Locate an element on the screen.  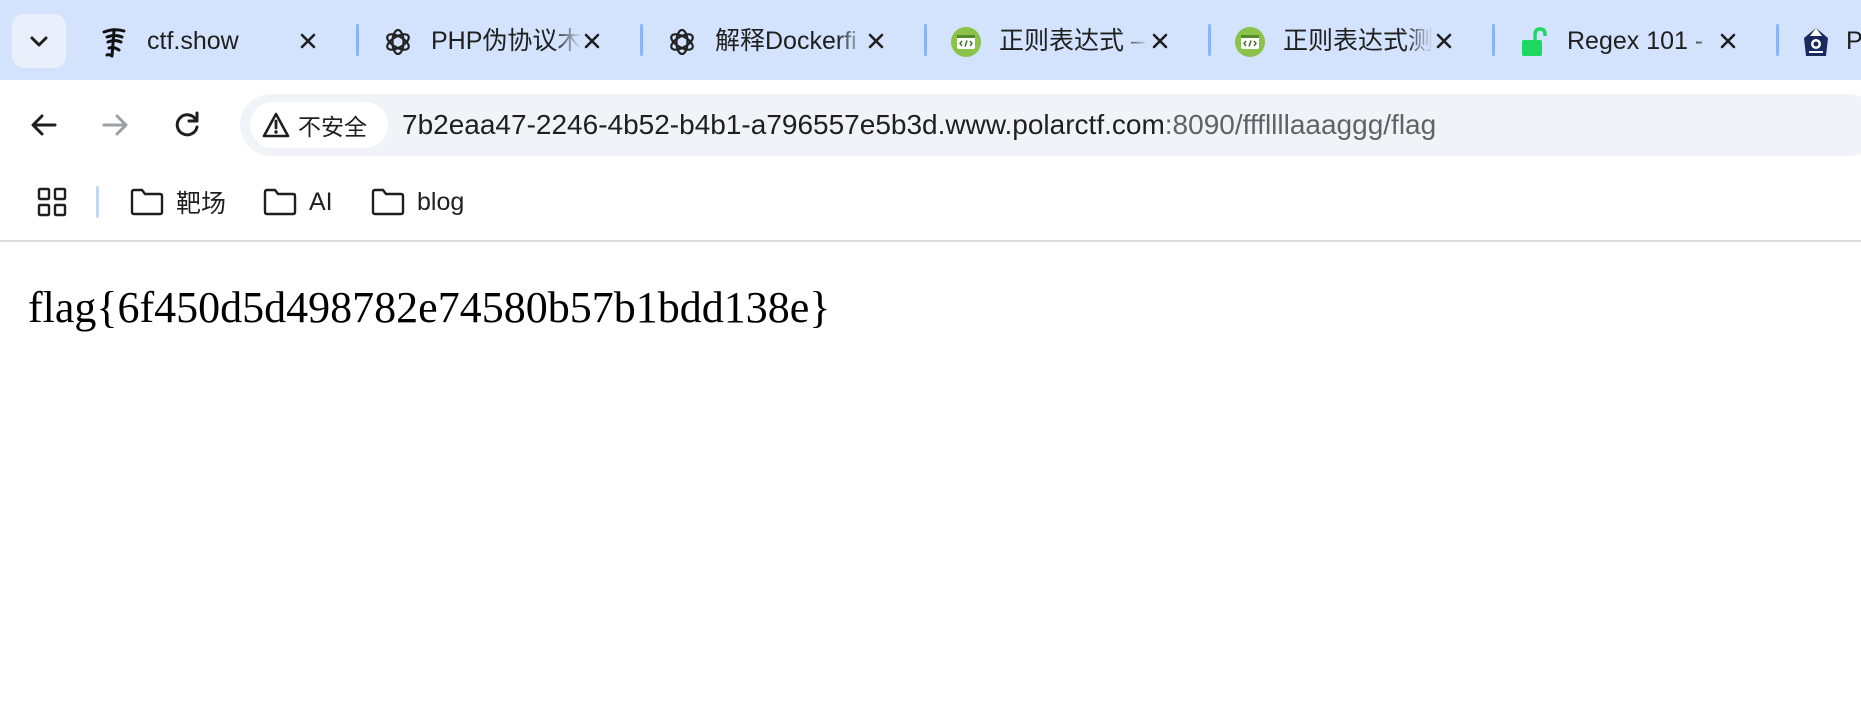
tab-php-wrapper: PHP伪协议木 is located at coordinates (487, 41).